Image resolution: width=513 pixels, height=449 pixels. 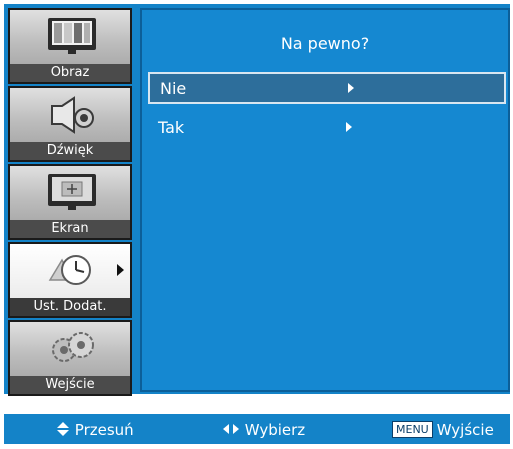 What do you see at coordinates (69, 270) in the screenshot?
I see `clock-icon` at bounding box center [69, 270].